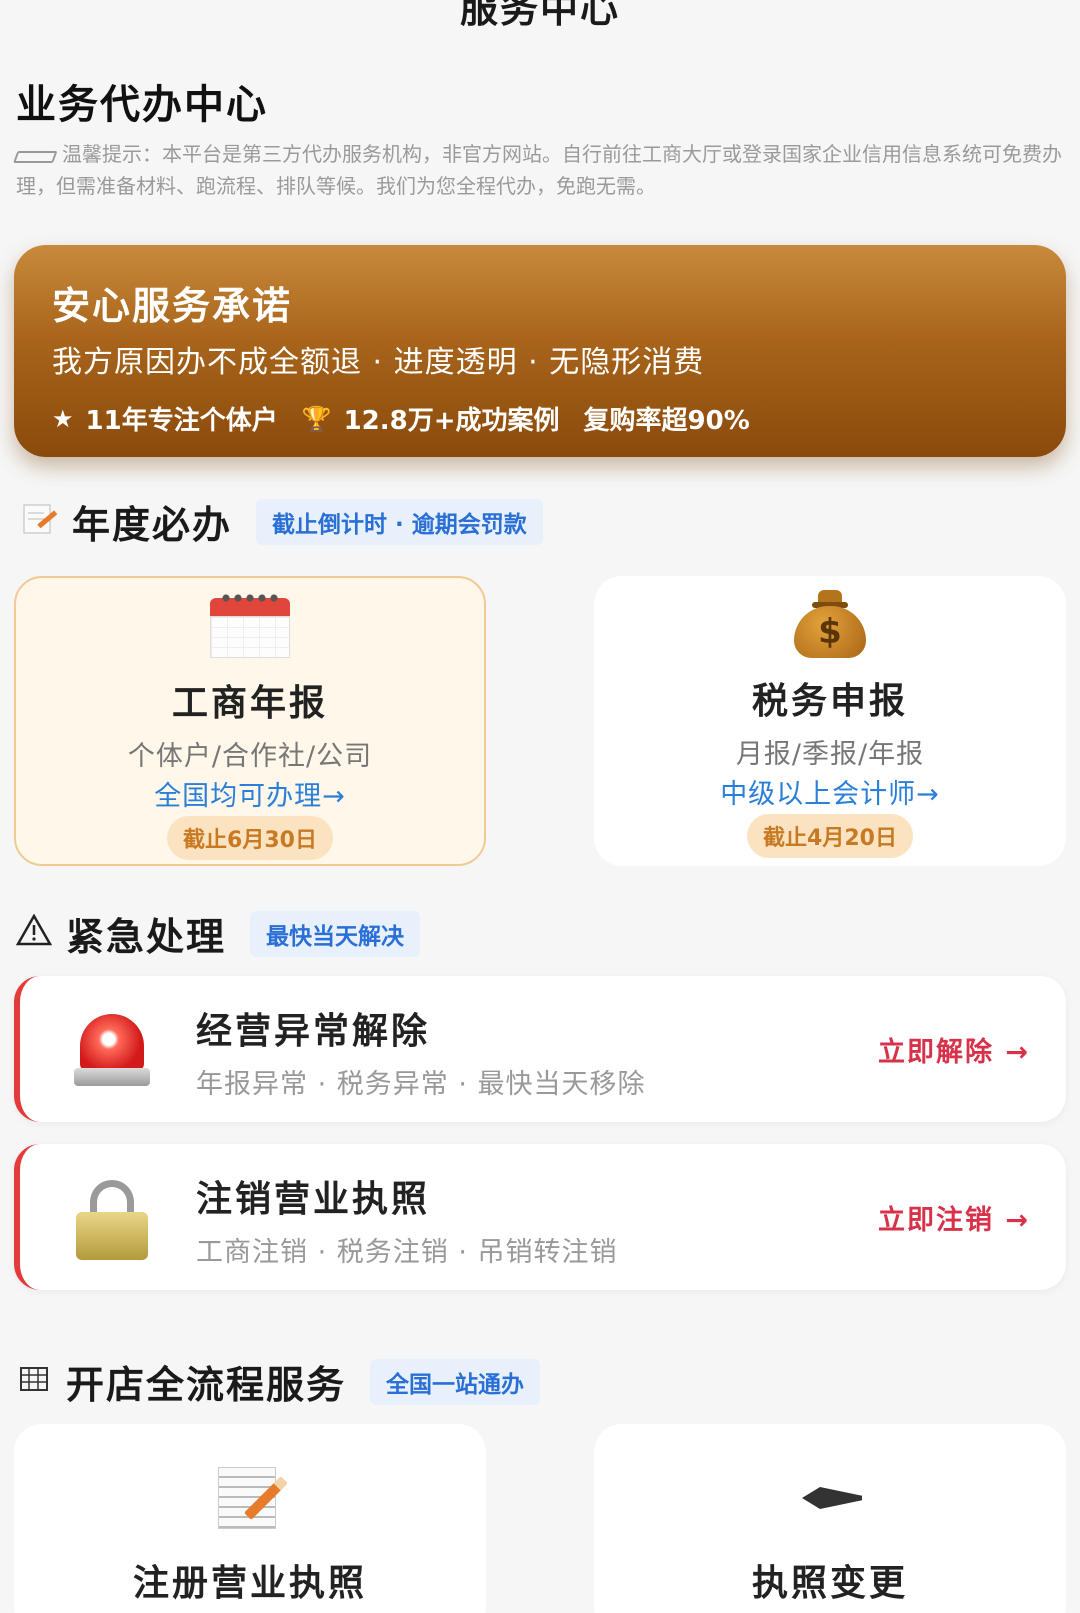  What do you see at coordinates (250, 625) in the screenshot?
I see `calendar-icon` at bounding box center [250, 625].